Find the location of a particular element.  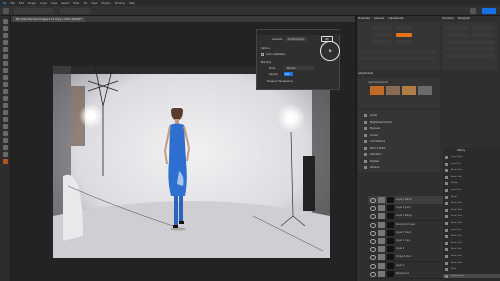

menu-item: View is located at coordinates (94, 3).